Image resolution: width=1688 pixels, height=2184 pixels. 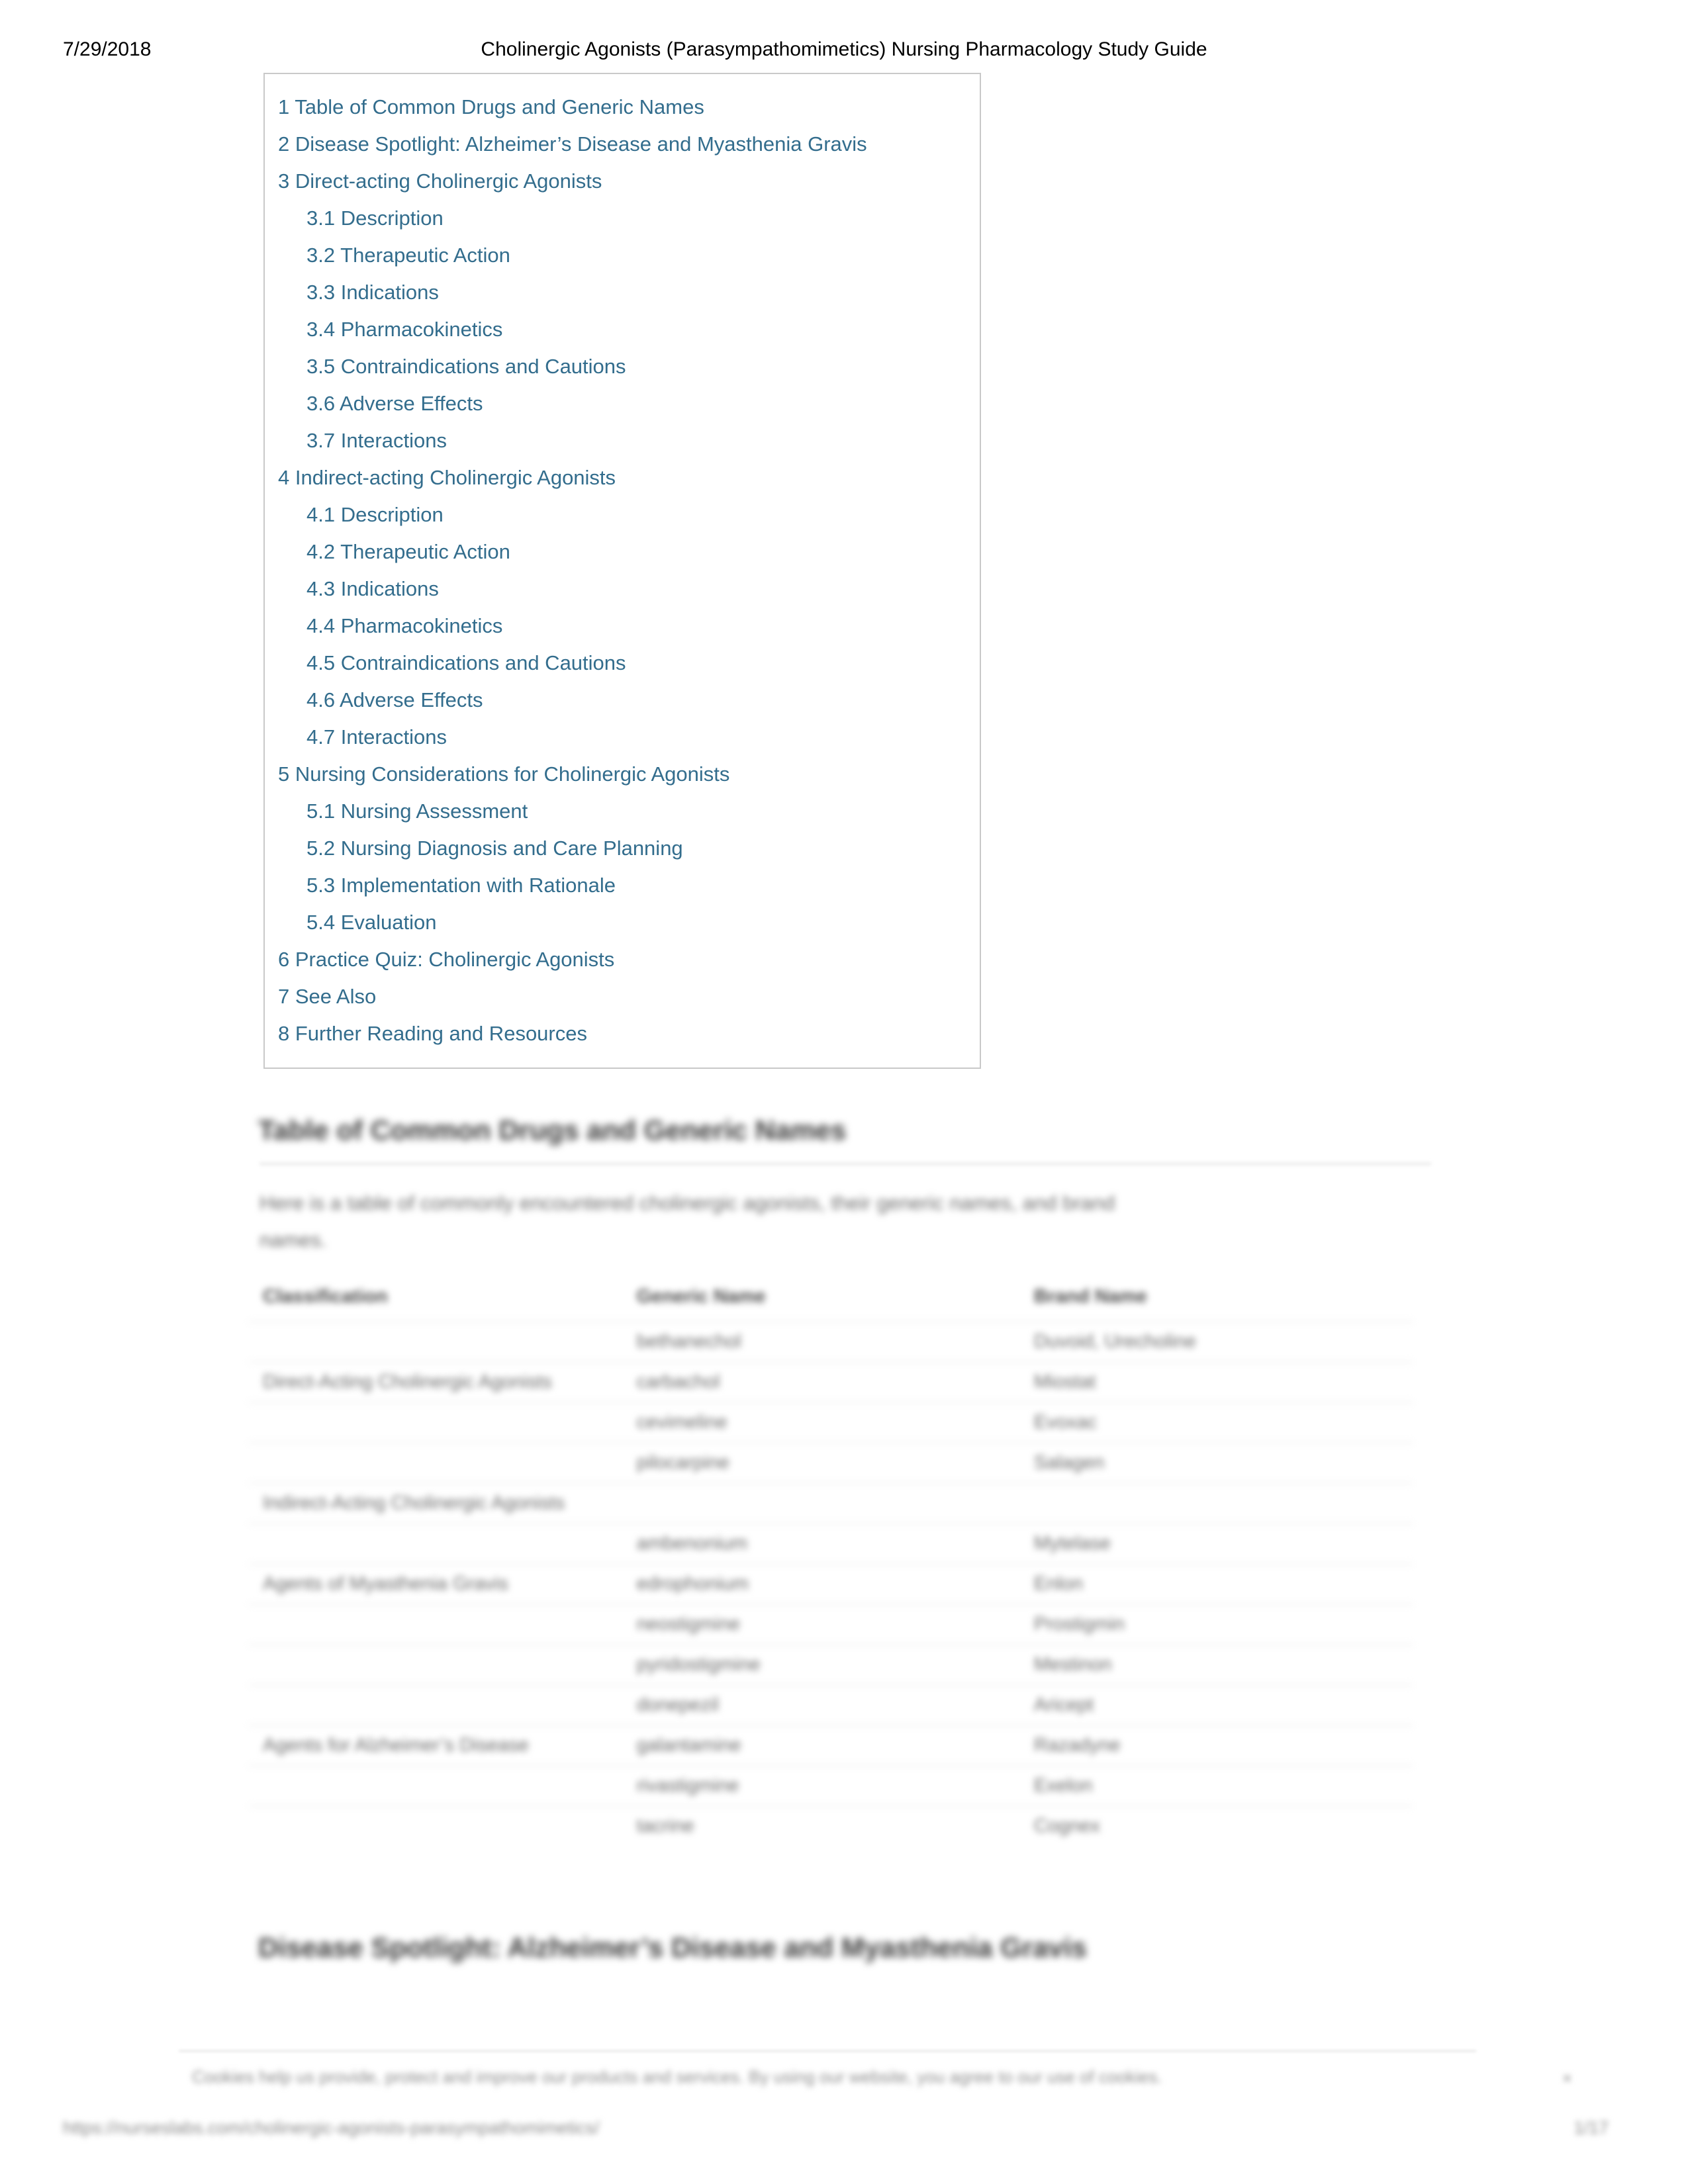 I want to click on cell-generic-name: donepezil, so click(x=820, y=1704).